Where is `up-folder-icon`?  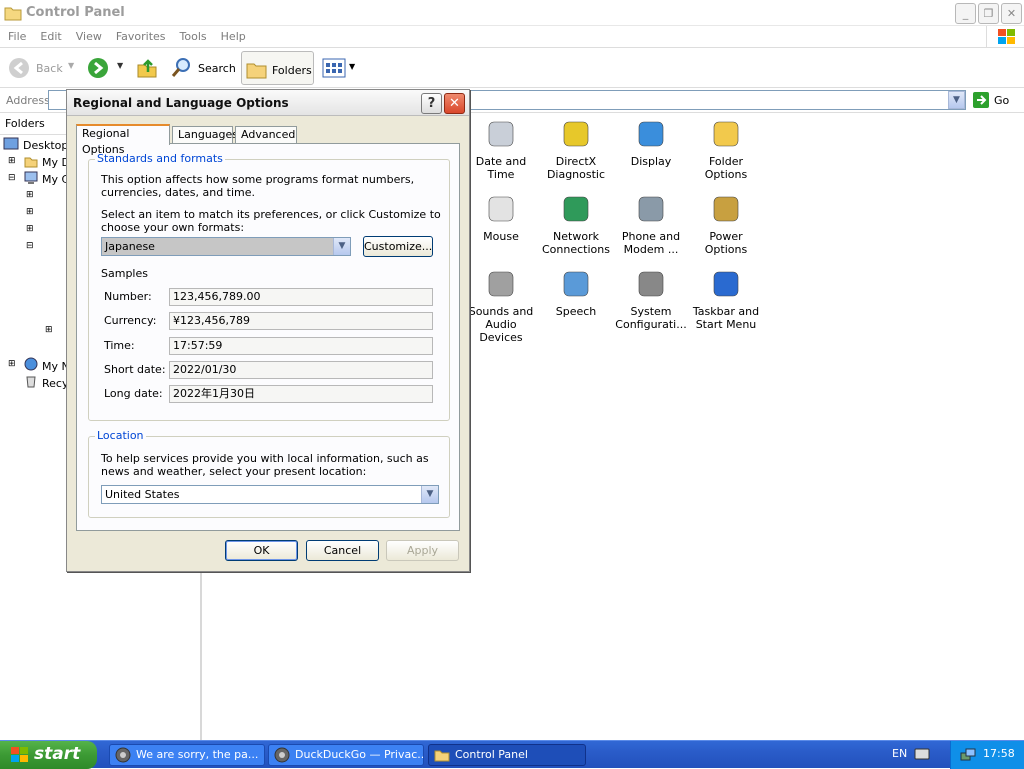 up-folder-icon is located at coordinates (147, 68).